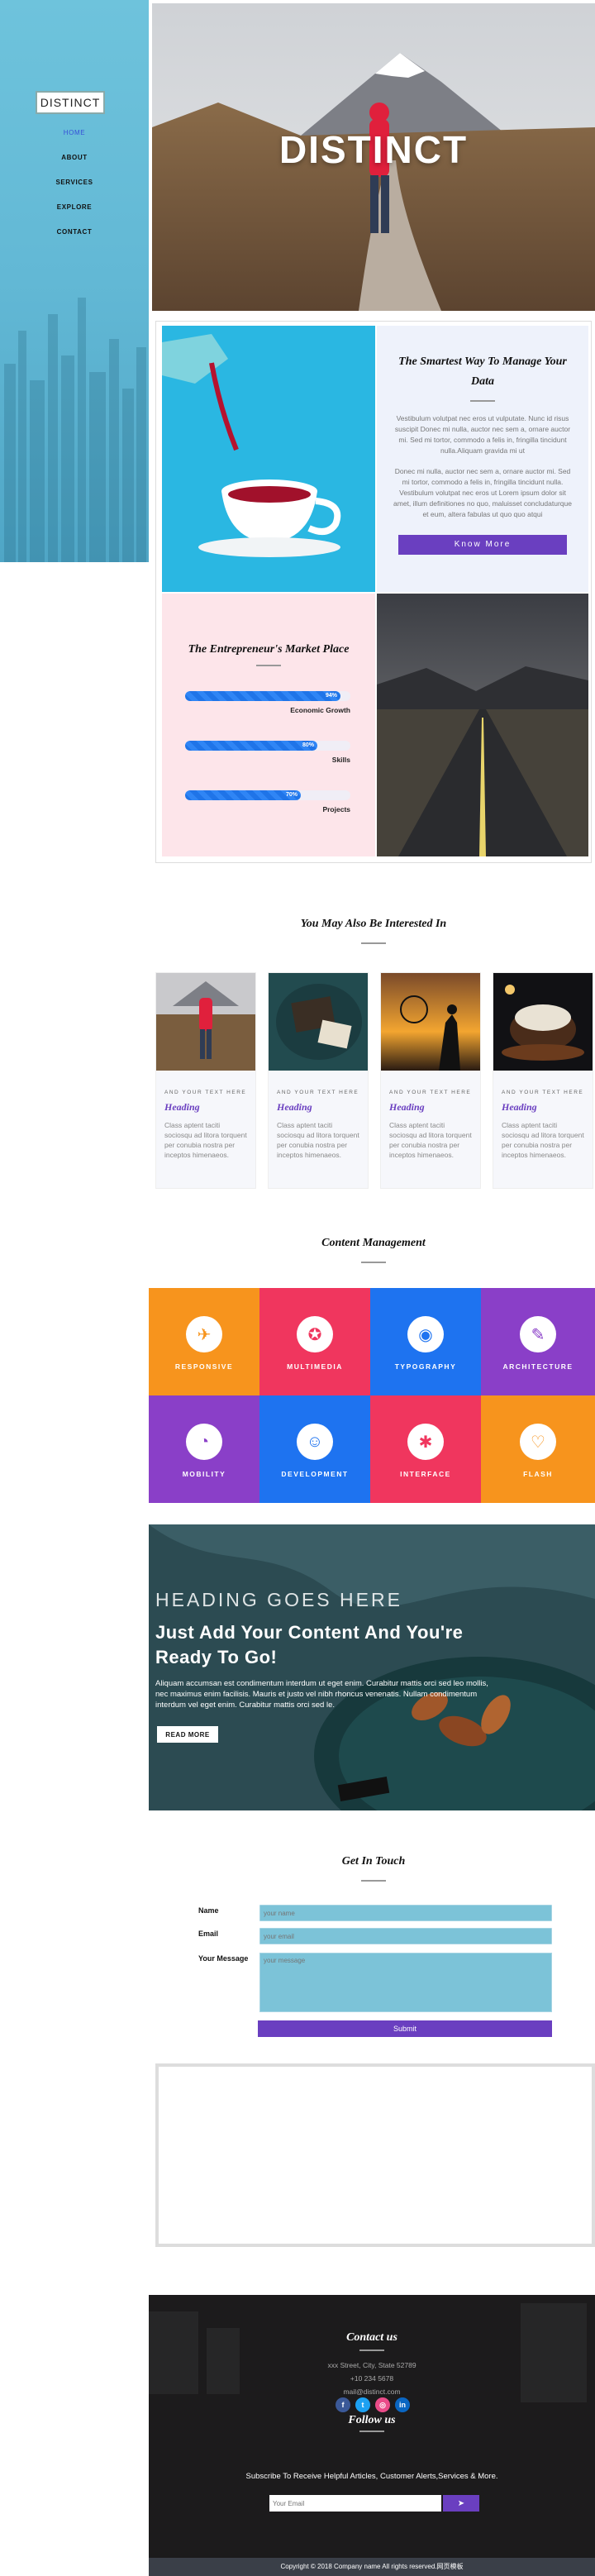  I want to click on feature-tile-interface: ✱ INTERFACE, so click(425, 1449).